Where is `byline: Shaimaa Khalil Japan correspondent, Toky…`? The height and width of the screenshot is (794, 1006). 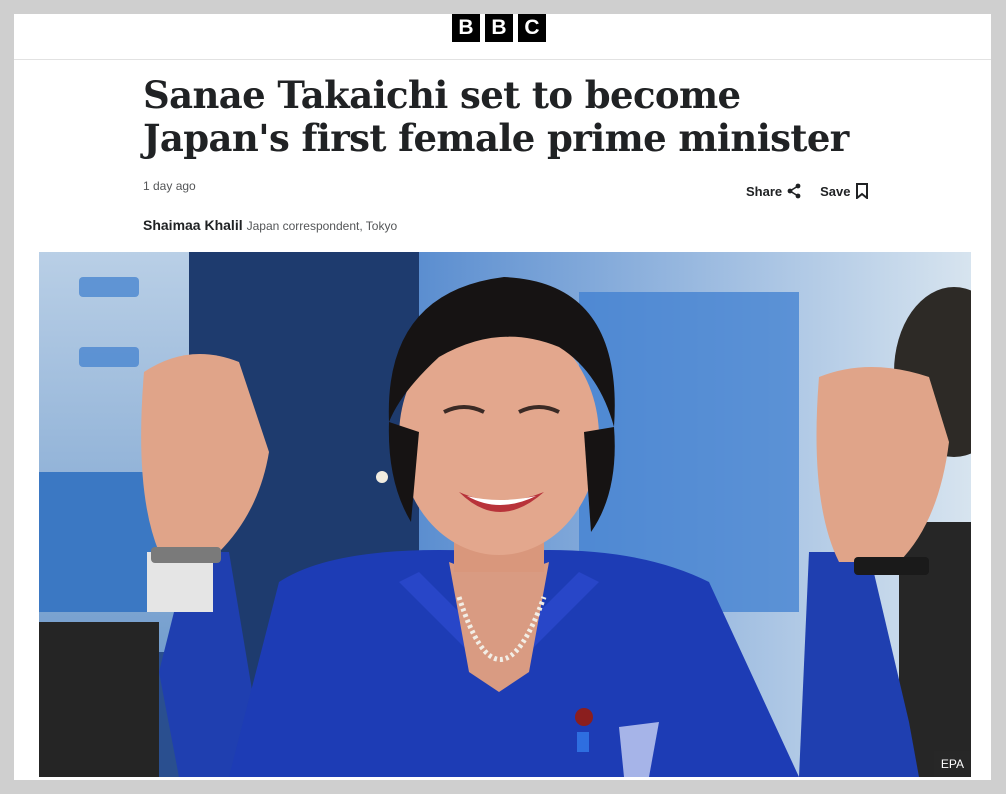
byline: Shaimaa Khalil Japan correspondent, Toky… is located at coordinates (270, 225).